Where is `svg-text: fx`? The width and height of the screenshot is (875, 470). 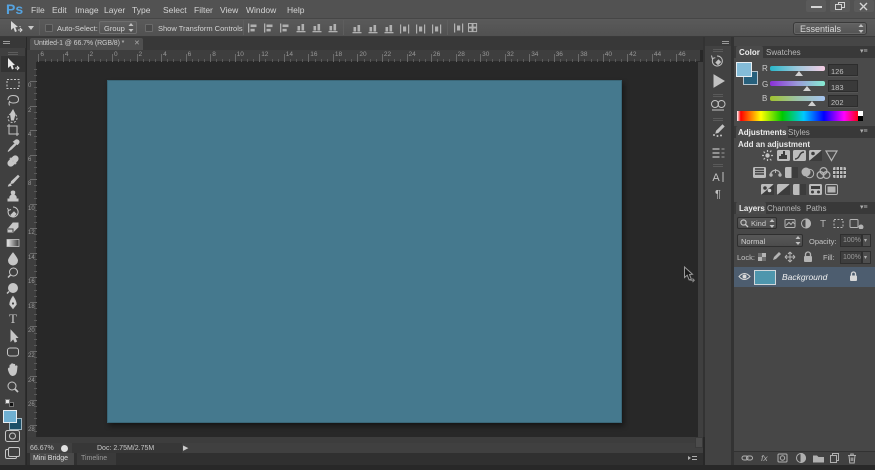
svg-text: fx is located at coordinates (764, 458).